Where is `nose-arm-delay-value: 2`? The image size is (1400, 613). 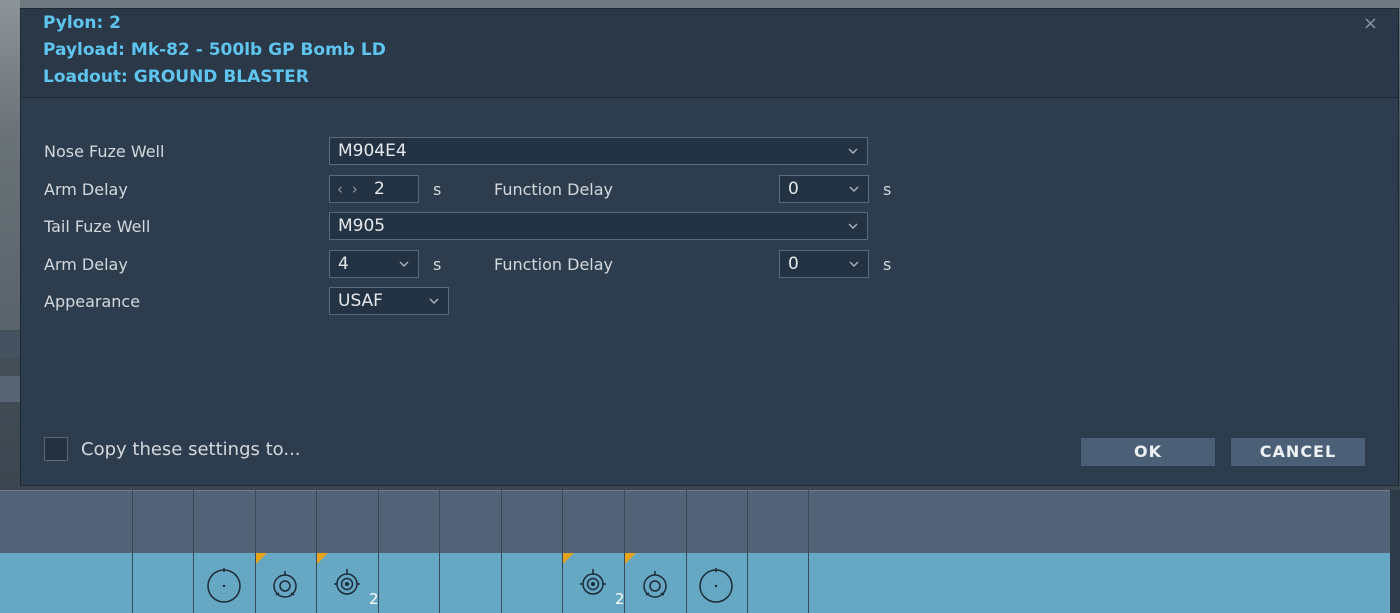 nose-arm-delay-value: 2 is located at coordinates (379, 189).